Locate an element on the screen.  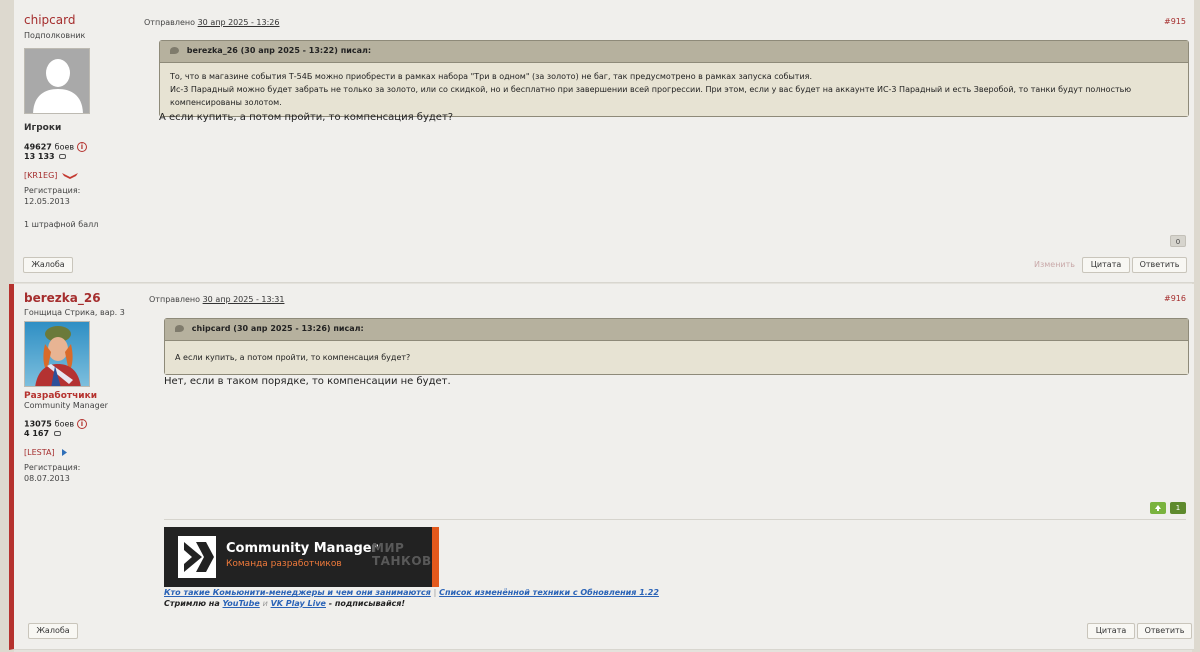
author-battles: 49627 боев i is located at coordinates (79, 147).